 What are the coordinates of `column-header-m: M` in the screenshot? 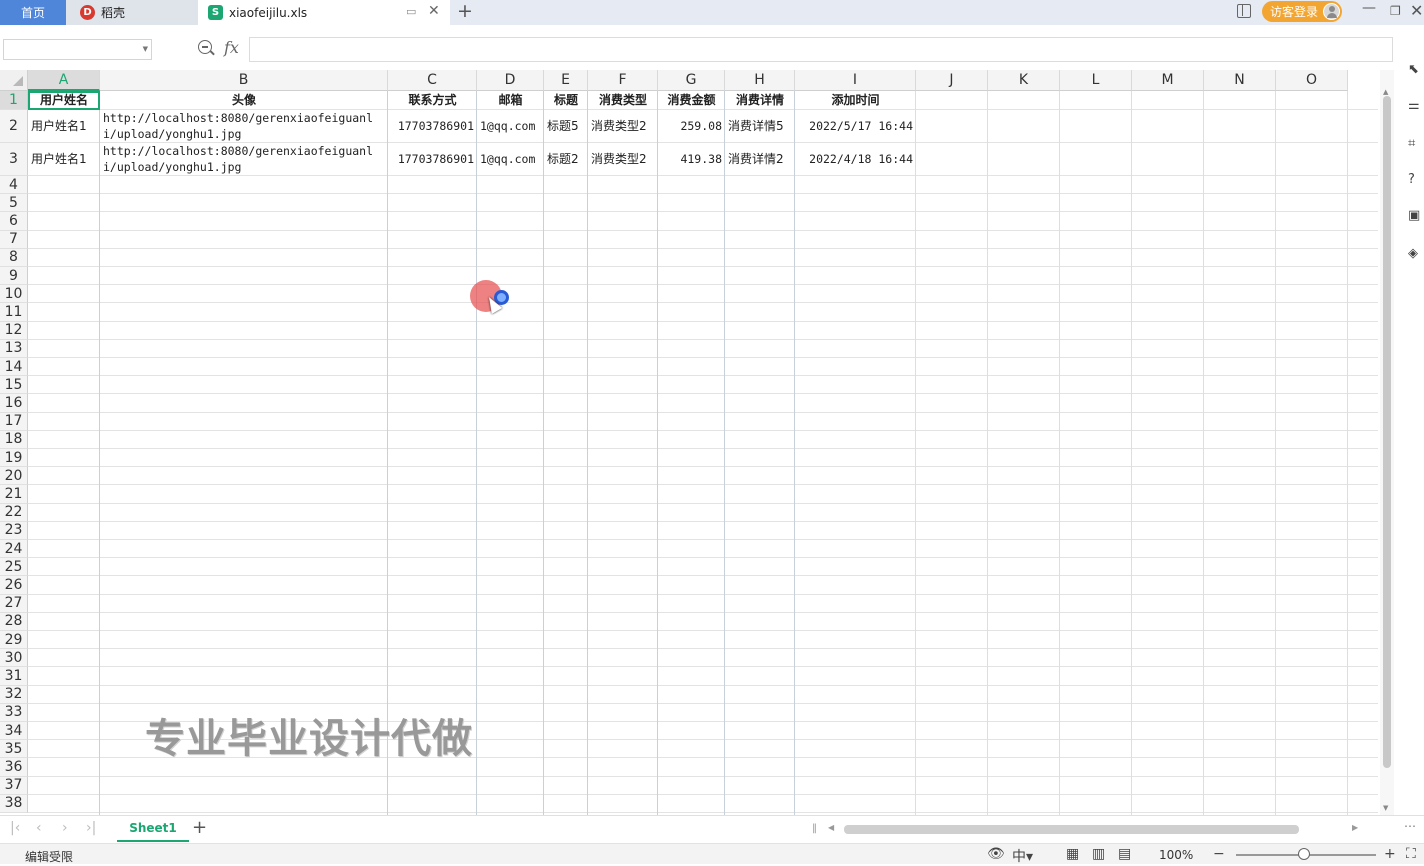 It's located at (1168, 80).